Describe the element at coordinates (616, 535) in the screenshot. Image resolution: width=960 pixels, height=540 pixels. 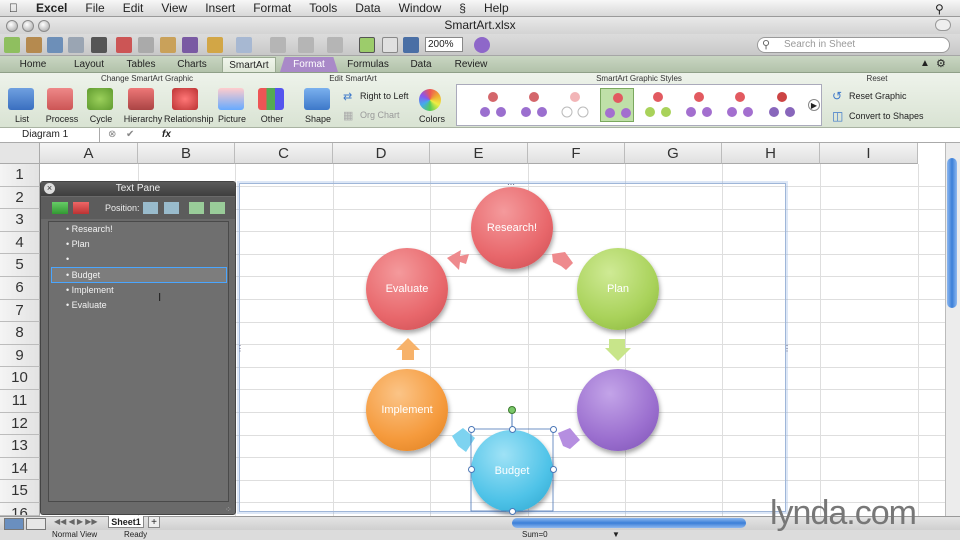
I see `sum-dropdown-icon: ▼` at that location.